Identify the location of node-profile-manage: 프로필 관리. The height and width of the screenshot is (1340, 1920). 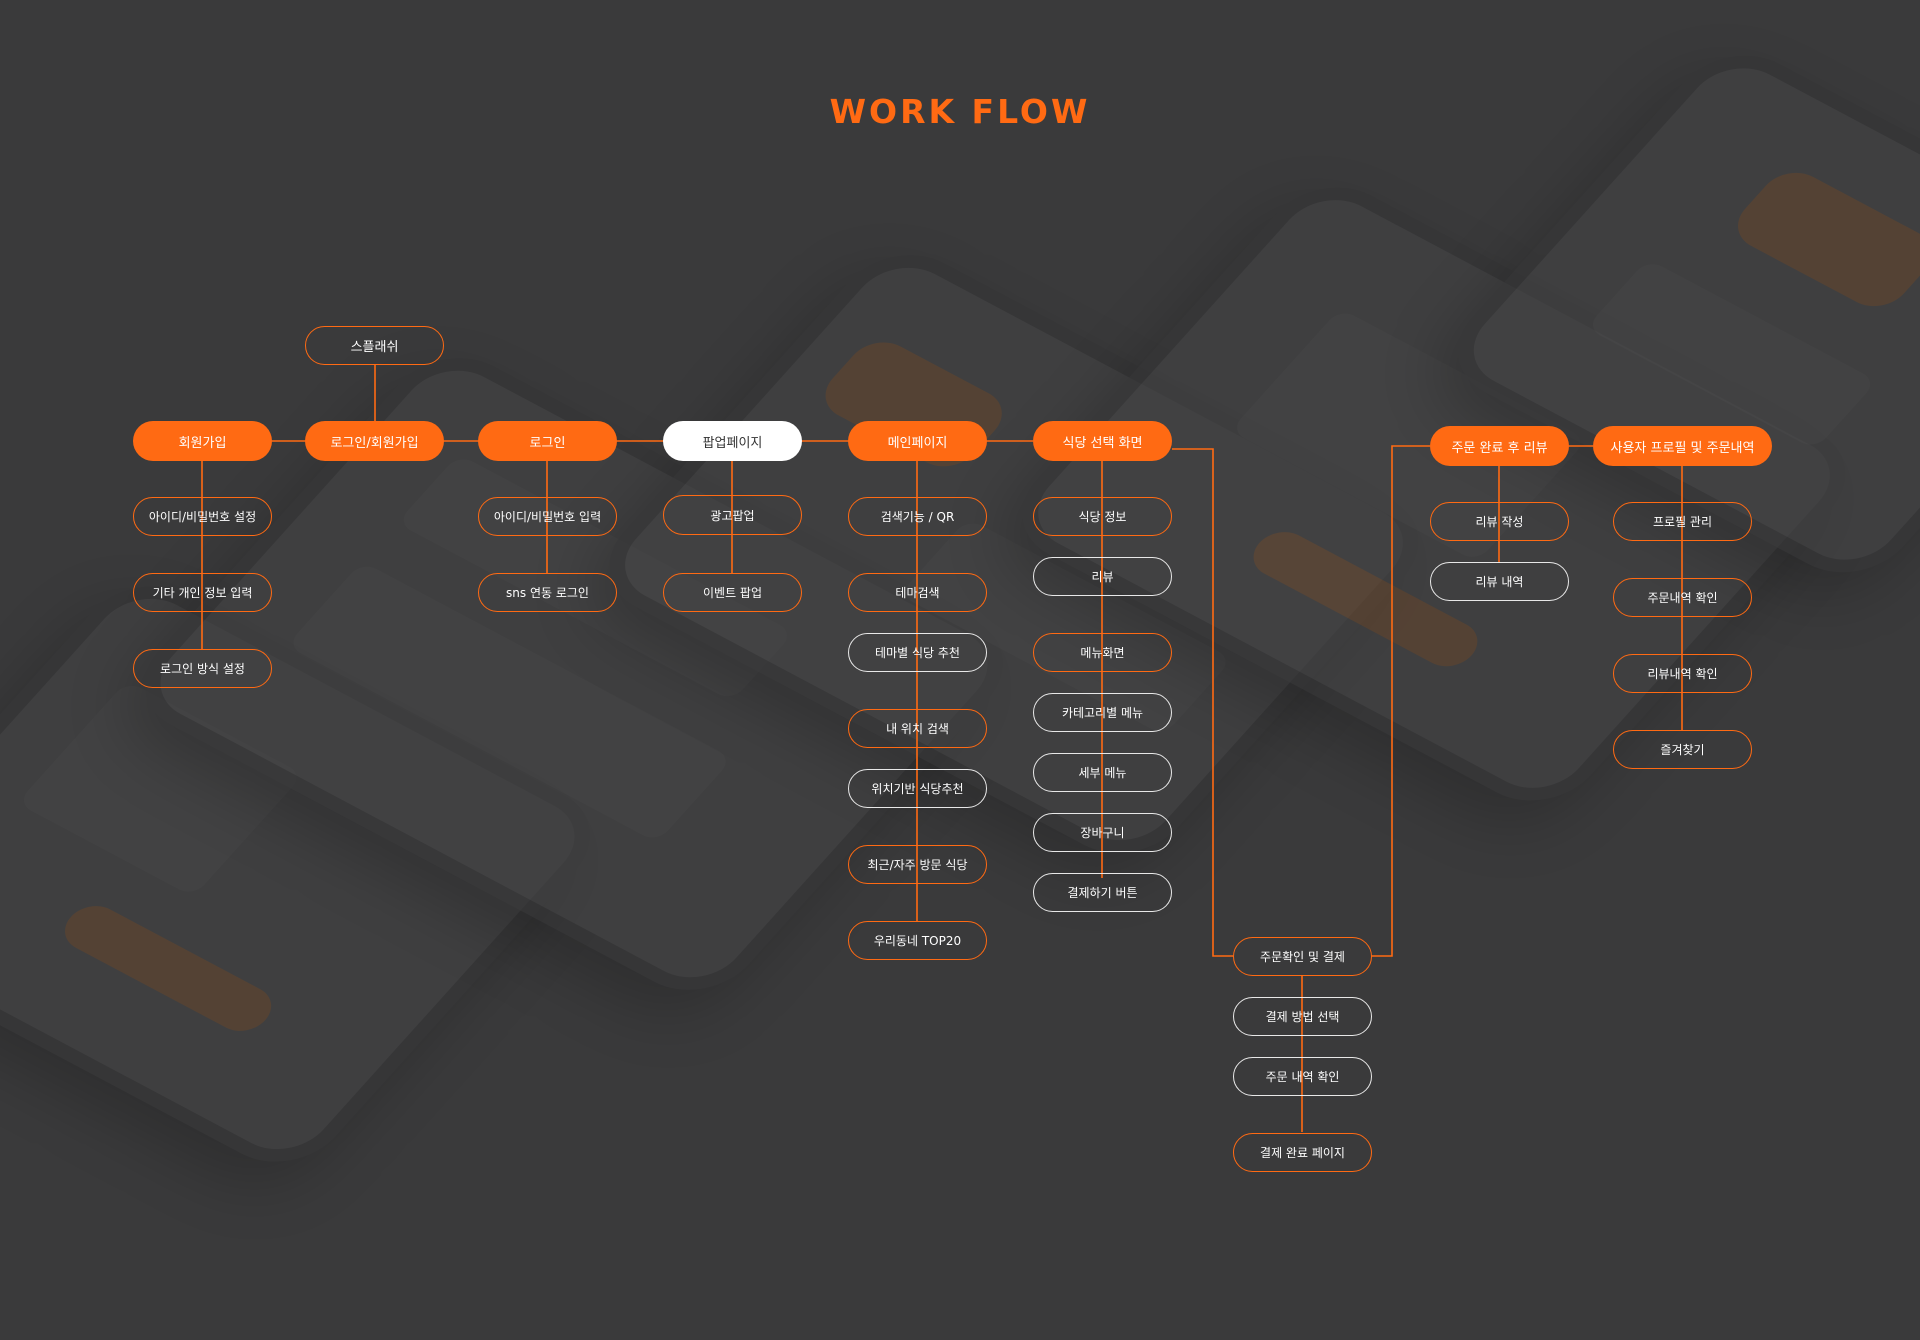
(1682, 521).